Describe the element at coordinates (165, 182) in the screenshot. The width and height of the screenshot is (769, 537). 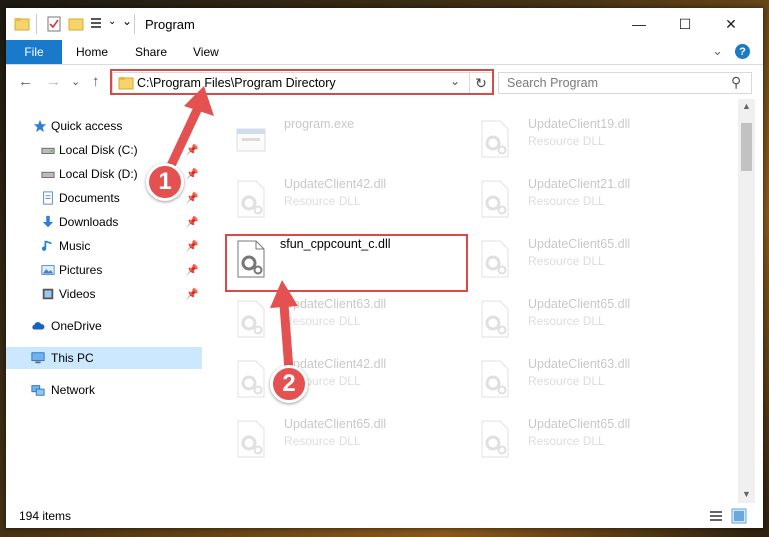
I see `callout-1: 1` at that location.